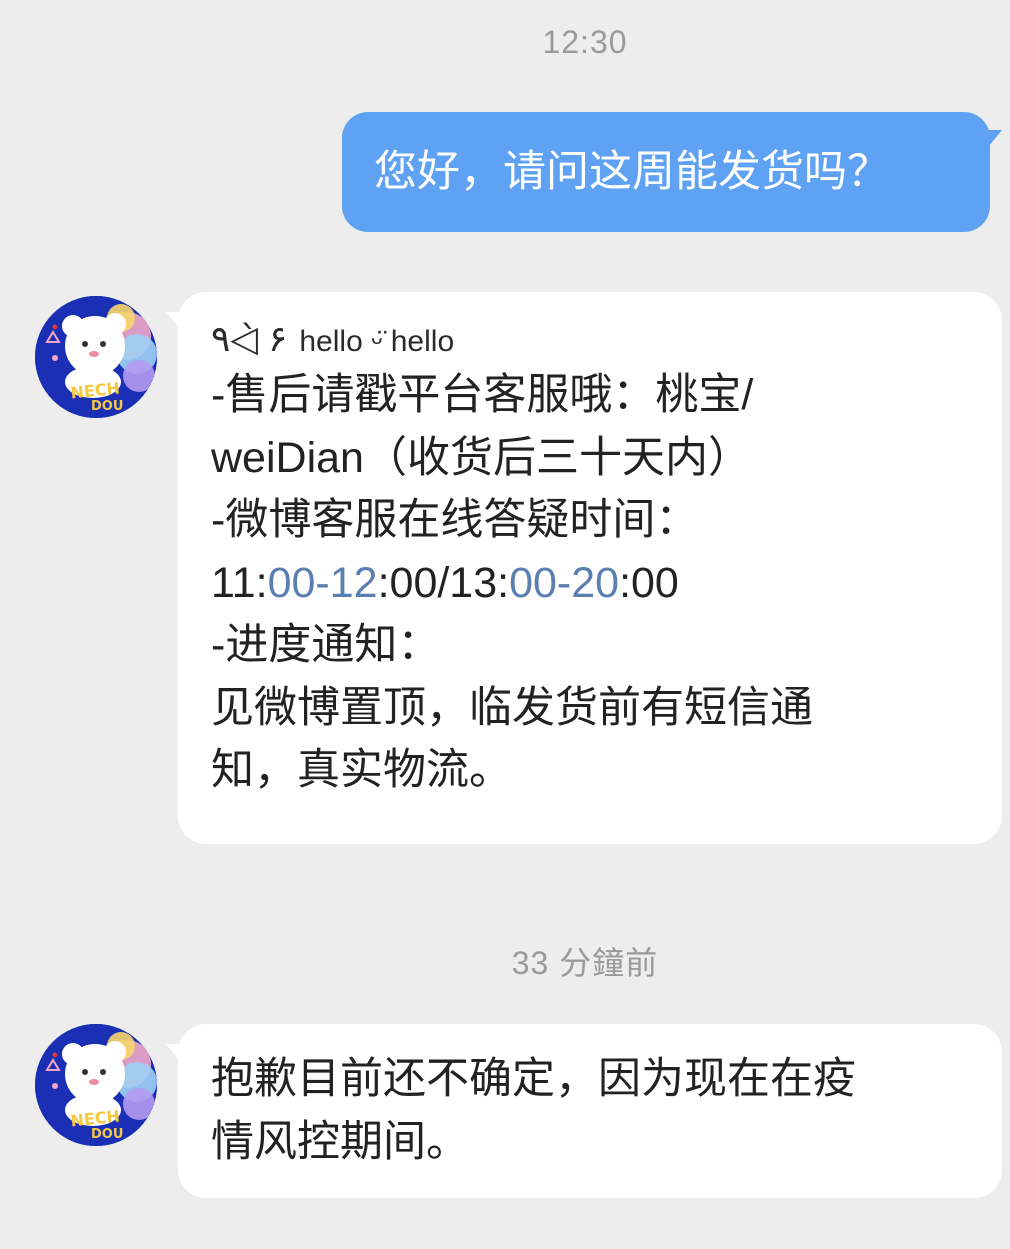  I want to click on message-header-text: hello ᵕ̈ hello, so click(377, 341).